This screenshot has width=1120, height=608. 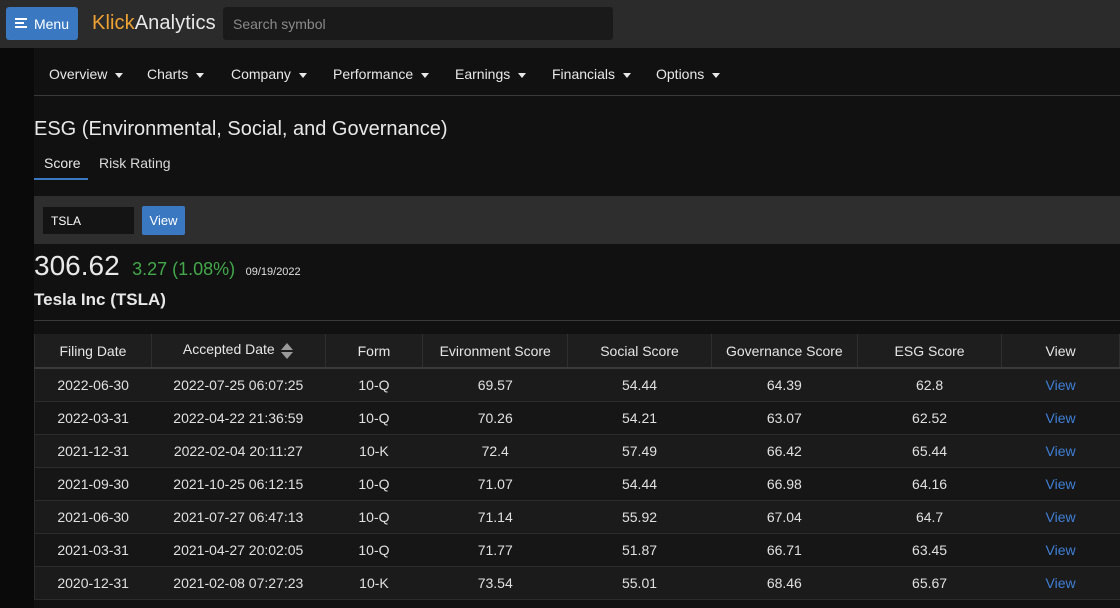 What do you see at coordinates (418, 23) in the screenshot?
I see `search-input` at bounding box center [418, 23].